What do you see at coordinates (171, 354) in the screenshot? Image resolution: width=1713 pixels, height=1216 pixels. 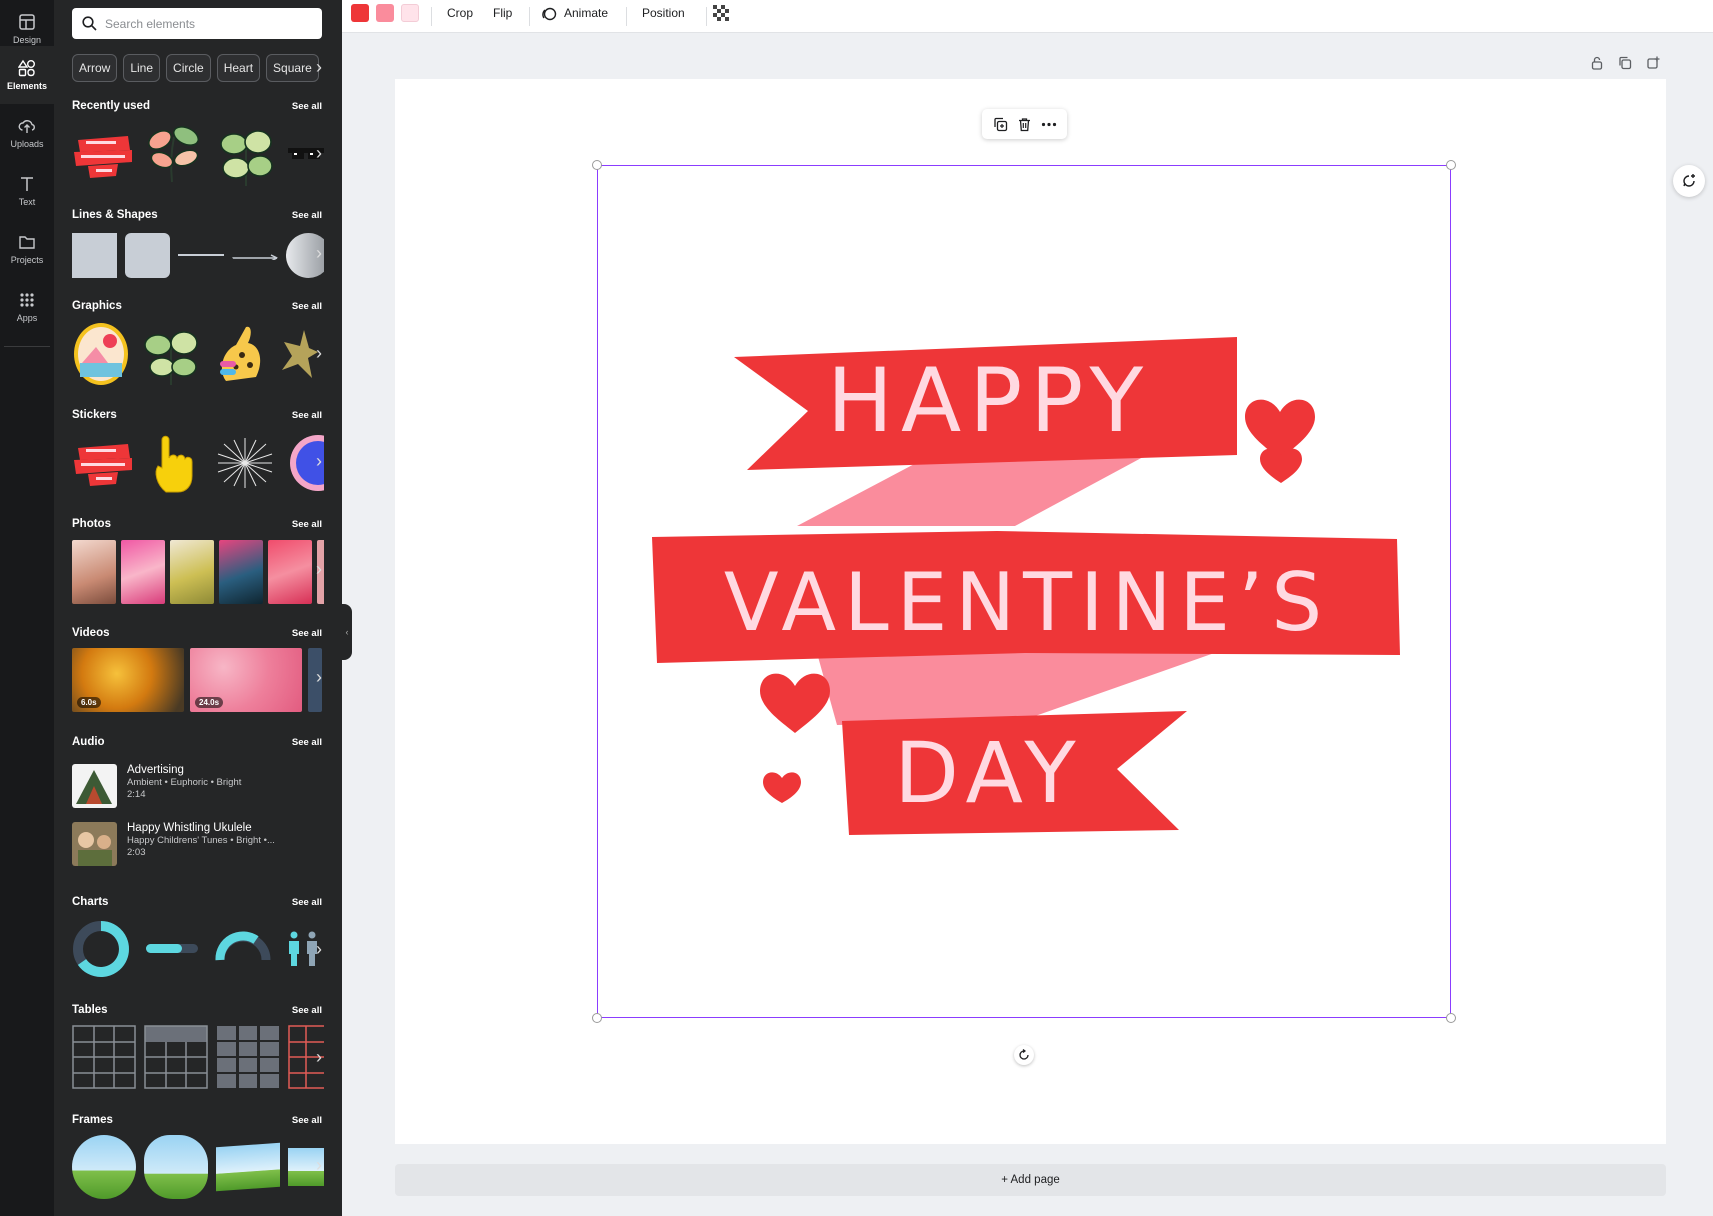 I see `monstera-graphic` at bounding box center [171, 354].